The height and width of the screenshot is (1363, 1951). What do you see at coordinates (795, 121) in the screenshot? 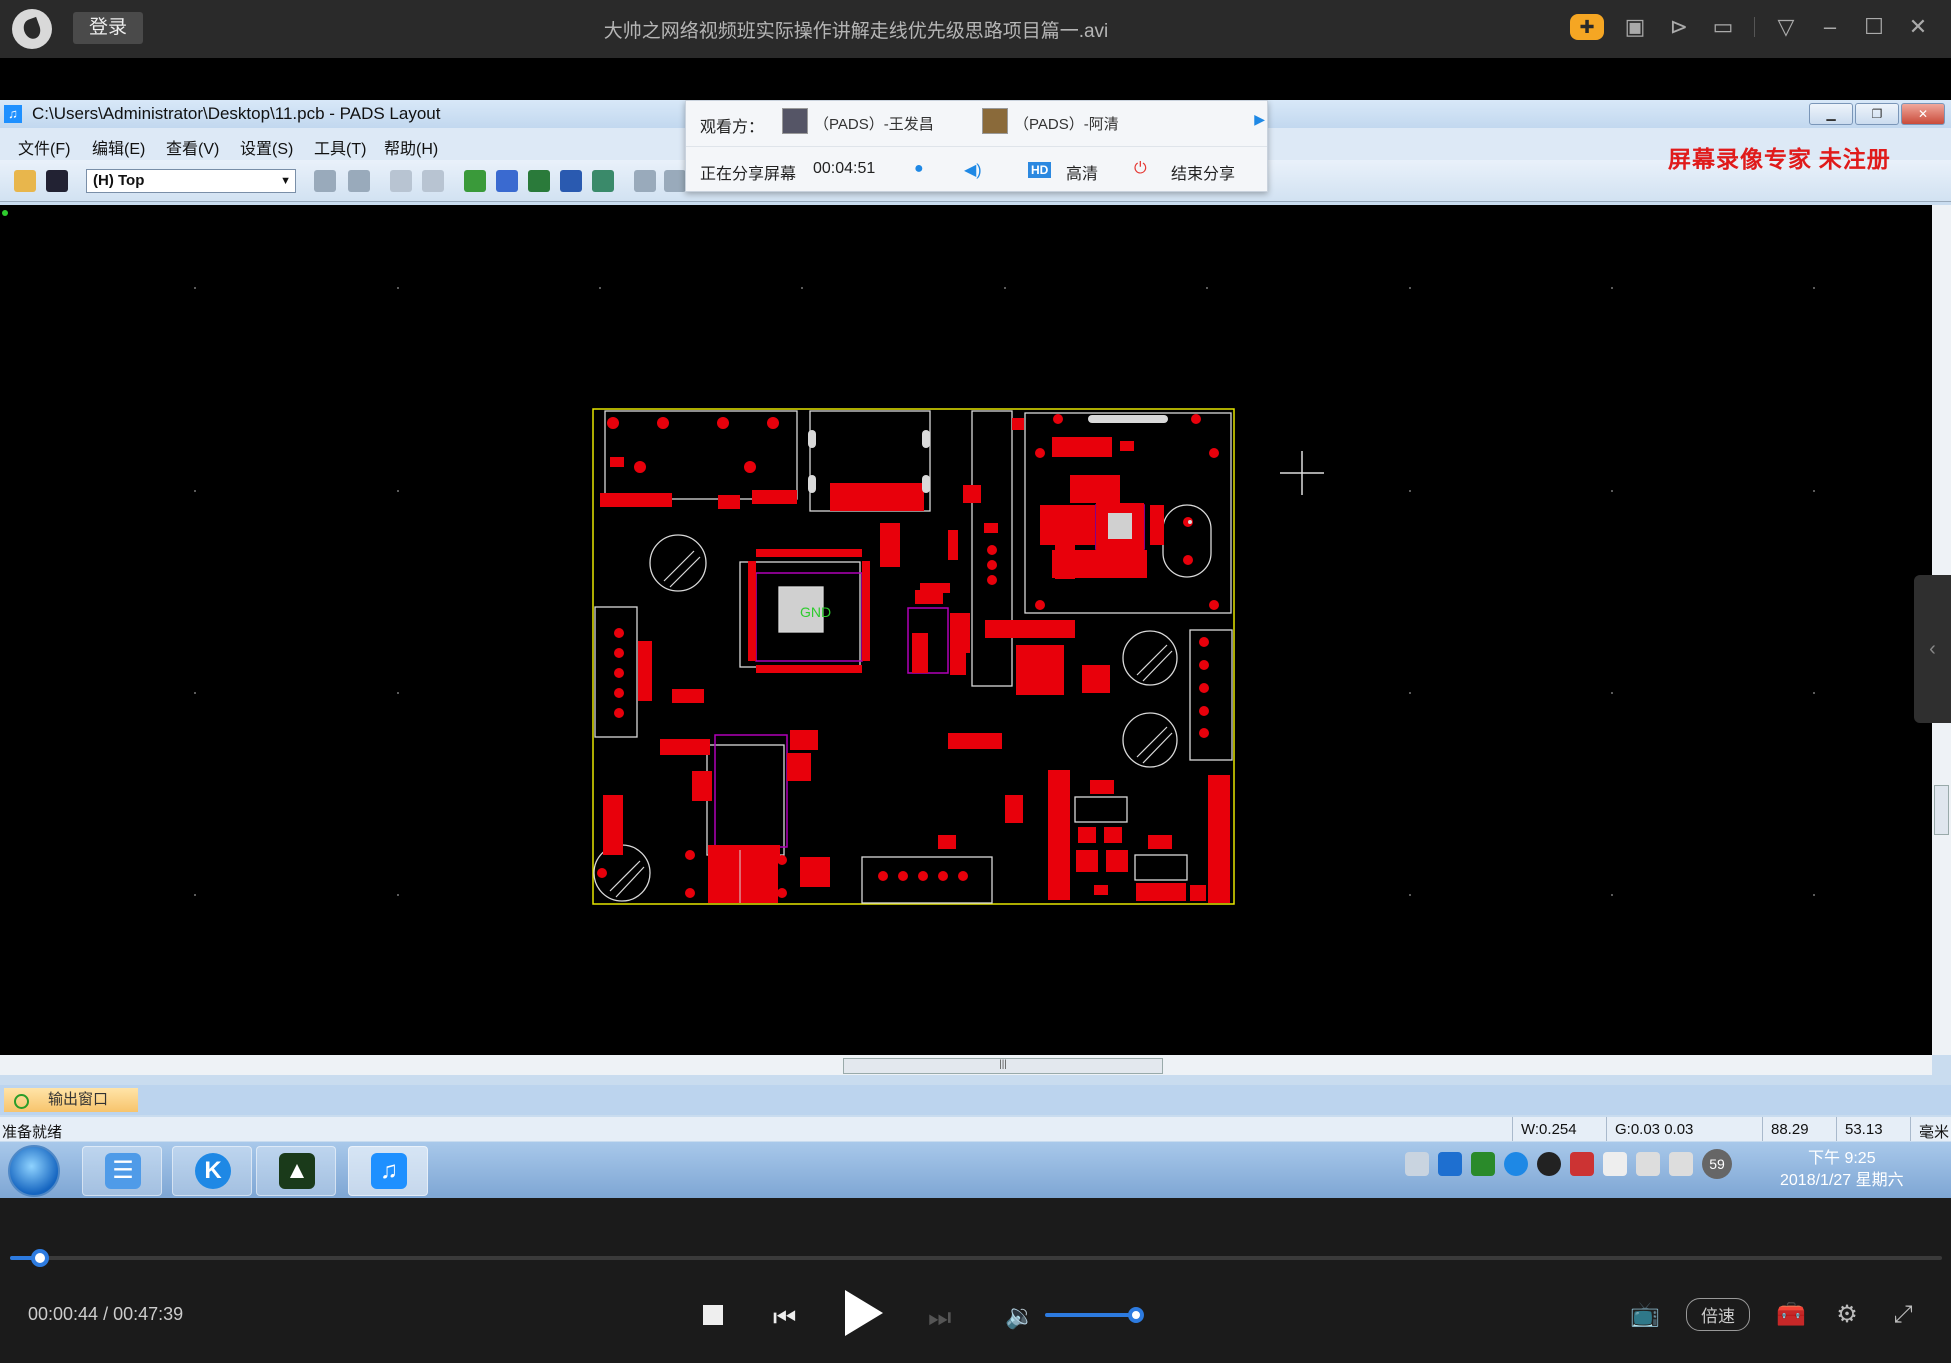
I see `viewer1-avatar` at bounding box center [795, 121].